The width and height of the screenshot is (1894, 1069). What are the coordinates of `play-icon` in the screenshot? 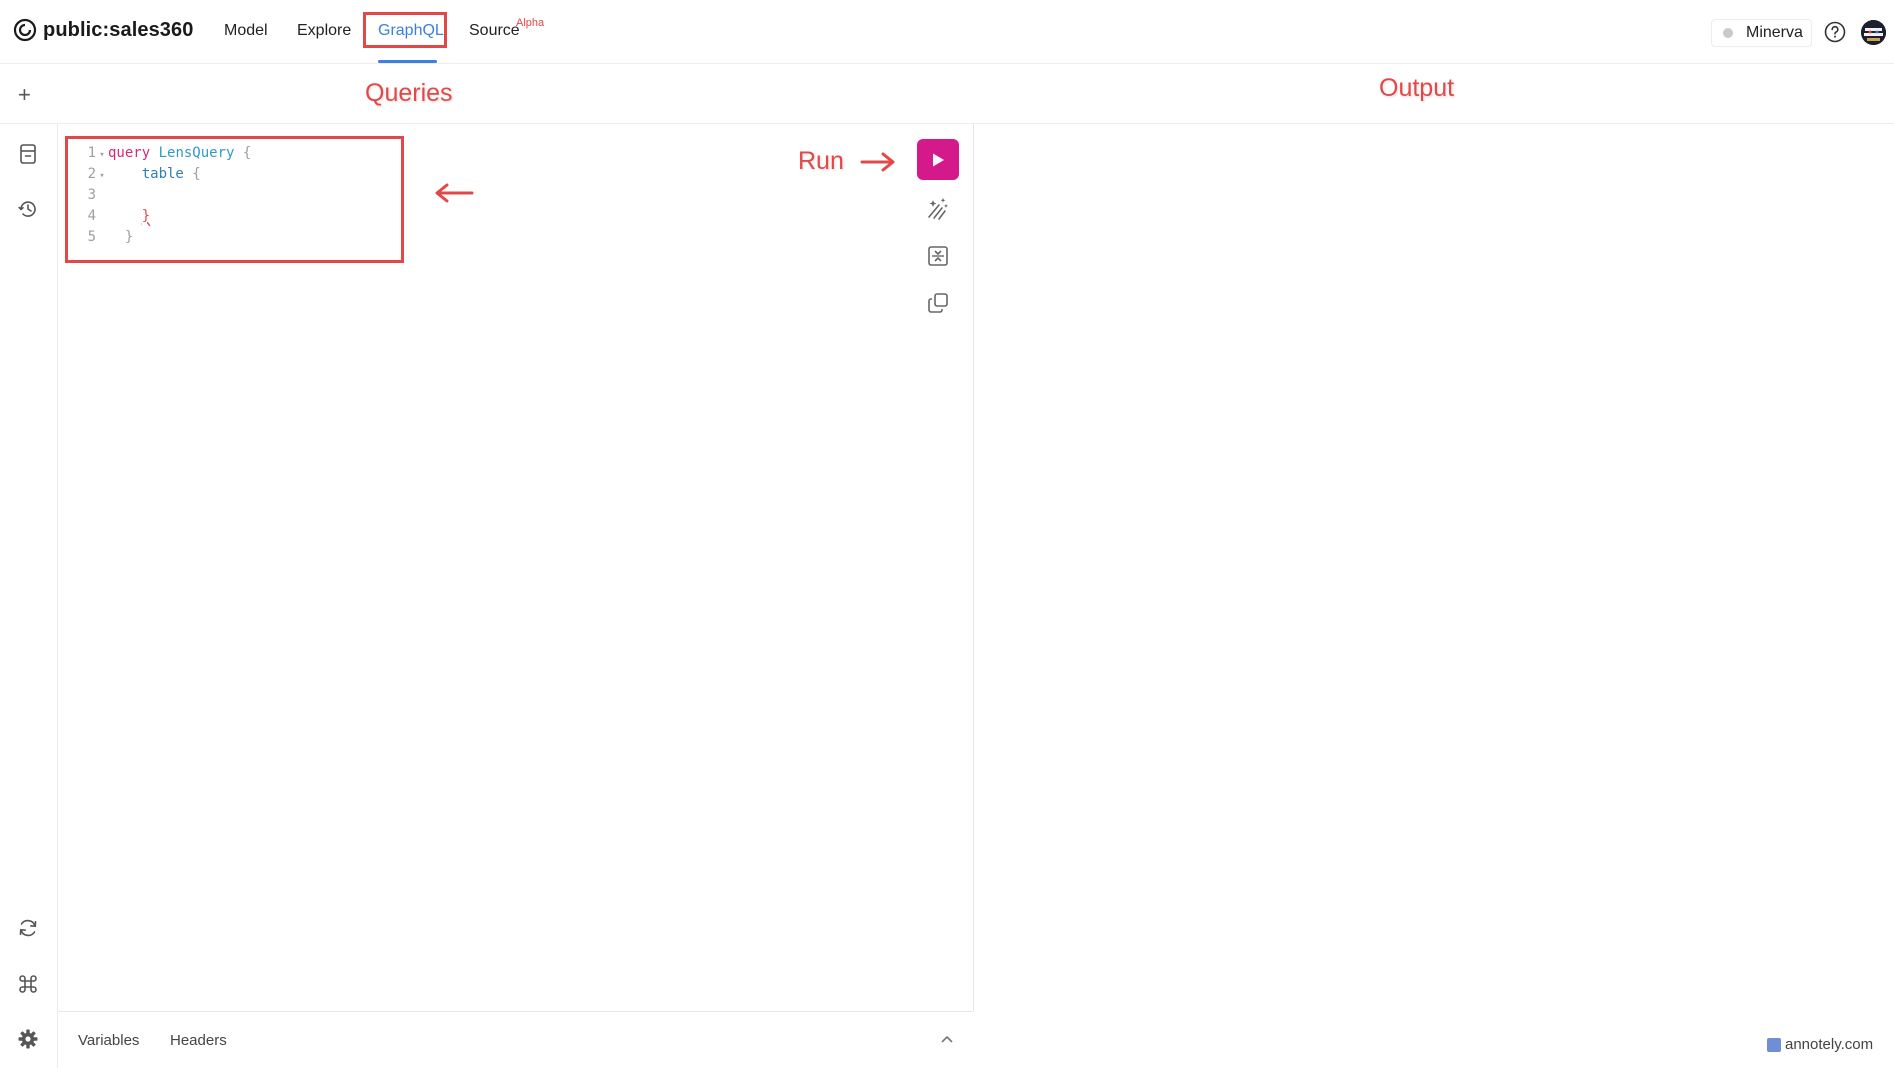 It's located at (938, 159).